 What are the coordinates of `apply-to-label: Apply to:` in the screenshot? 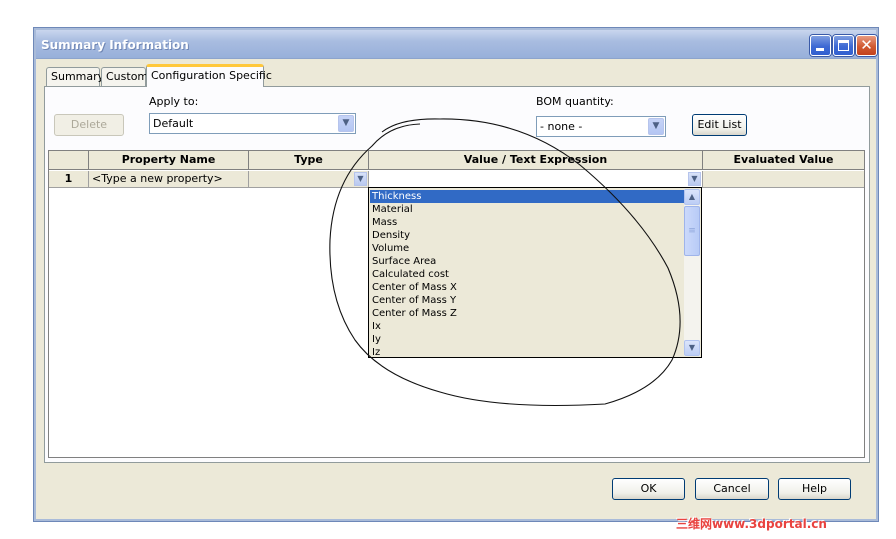 It's located at (174, 101).